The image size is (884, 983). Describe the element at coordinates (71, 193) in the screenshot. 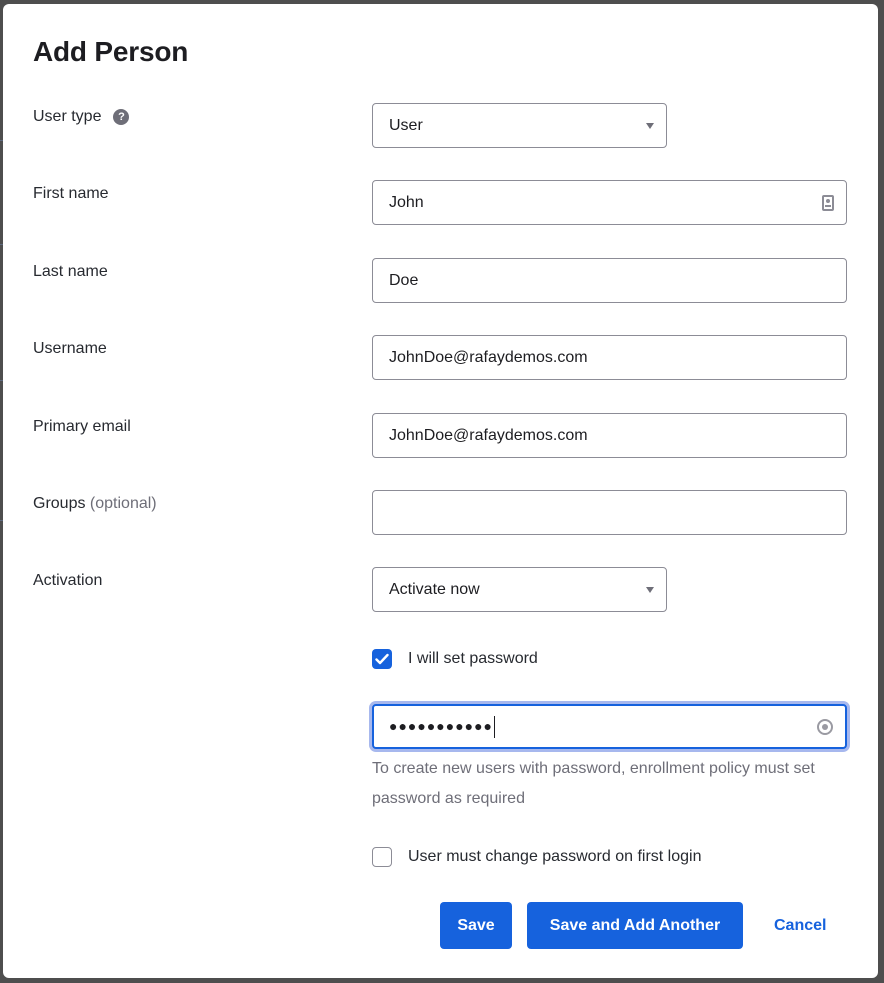

I see `first-name-label: First name` at that location.